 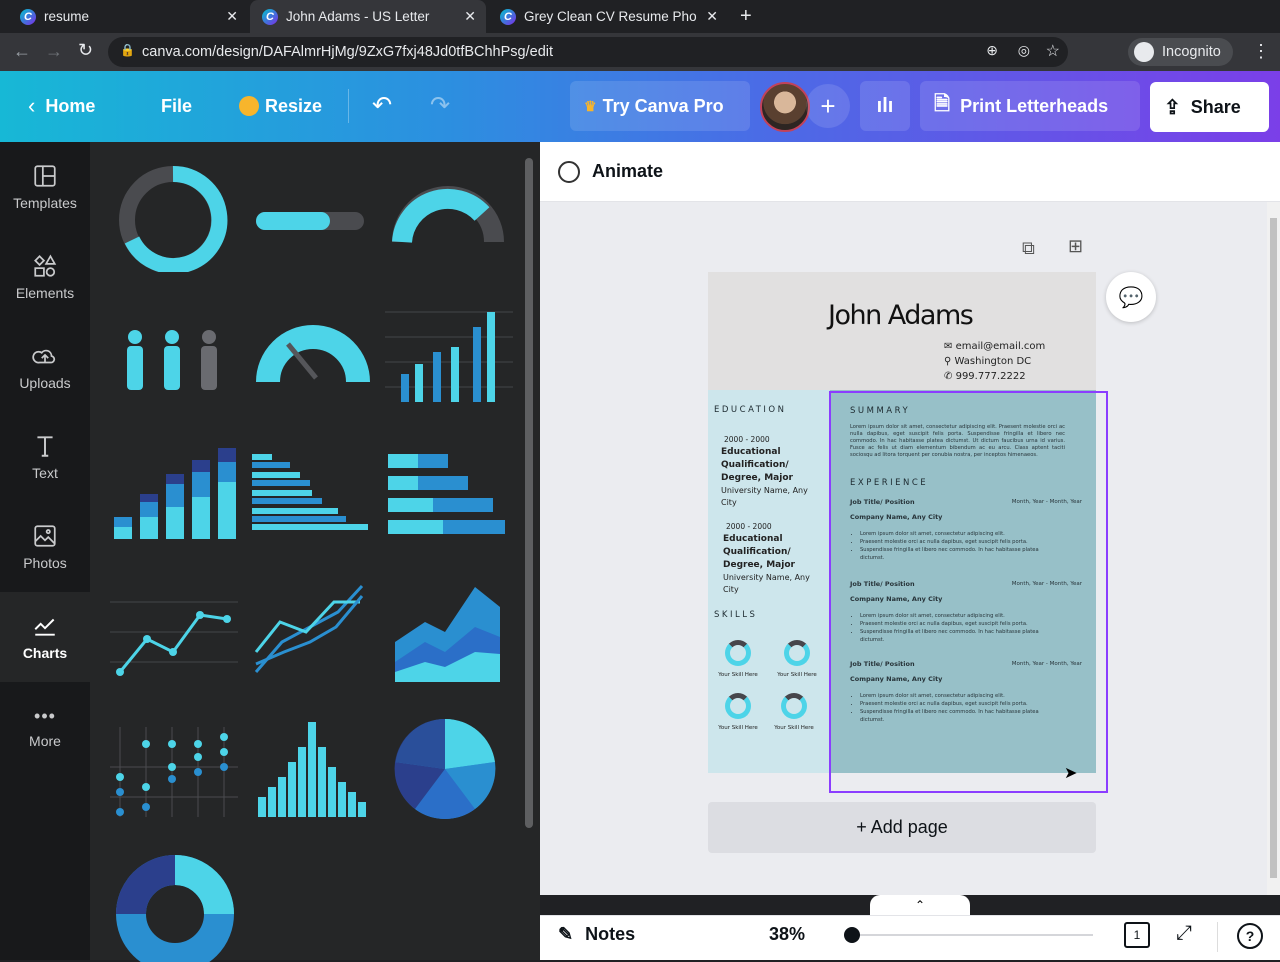 I want to click on more-dots-icon: •••, so click(x=45, y=715).